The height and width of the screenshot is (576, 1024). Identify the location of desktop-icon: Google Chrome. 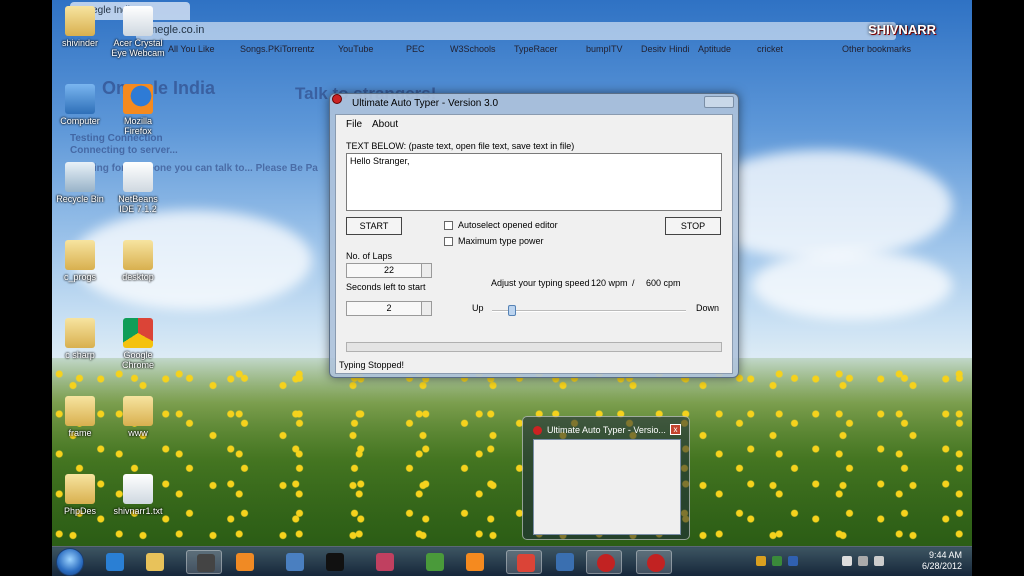
(138, 344).